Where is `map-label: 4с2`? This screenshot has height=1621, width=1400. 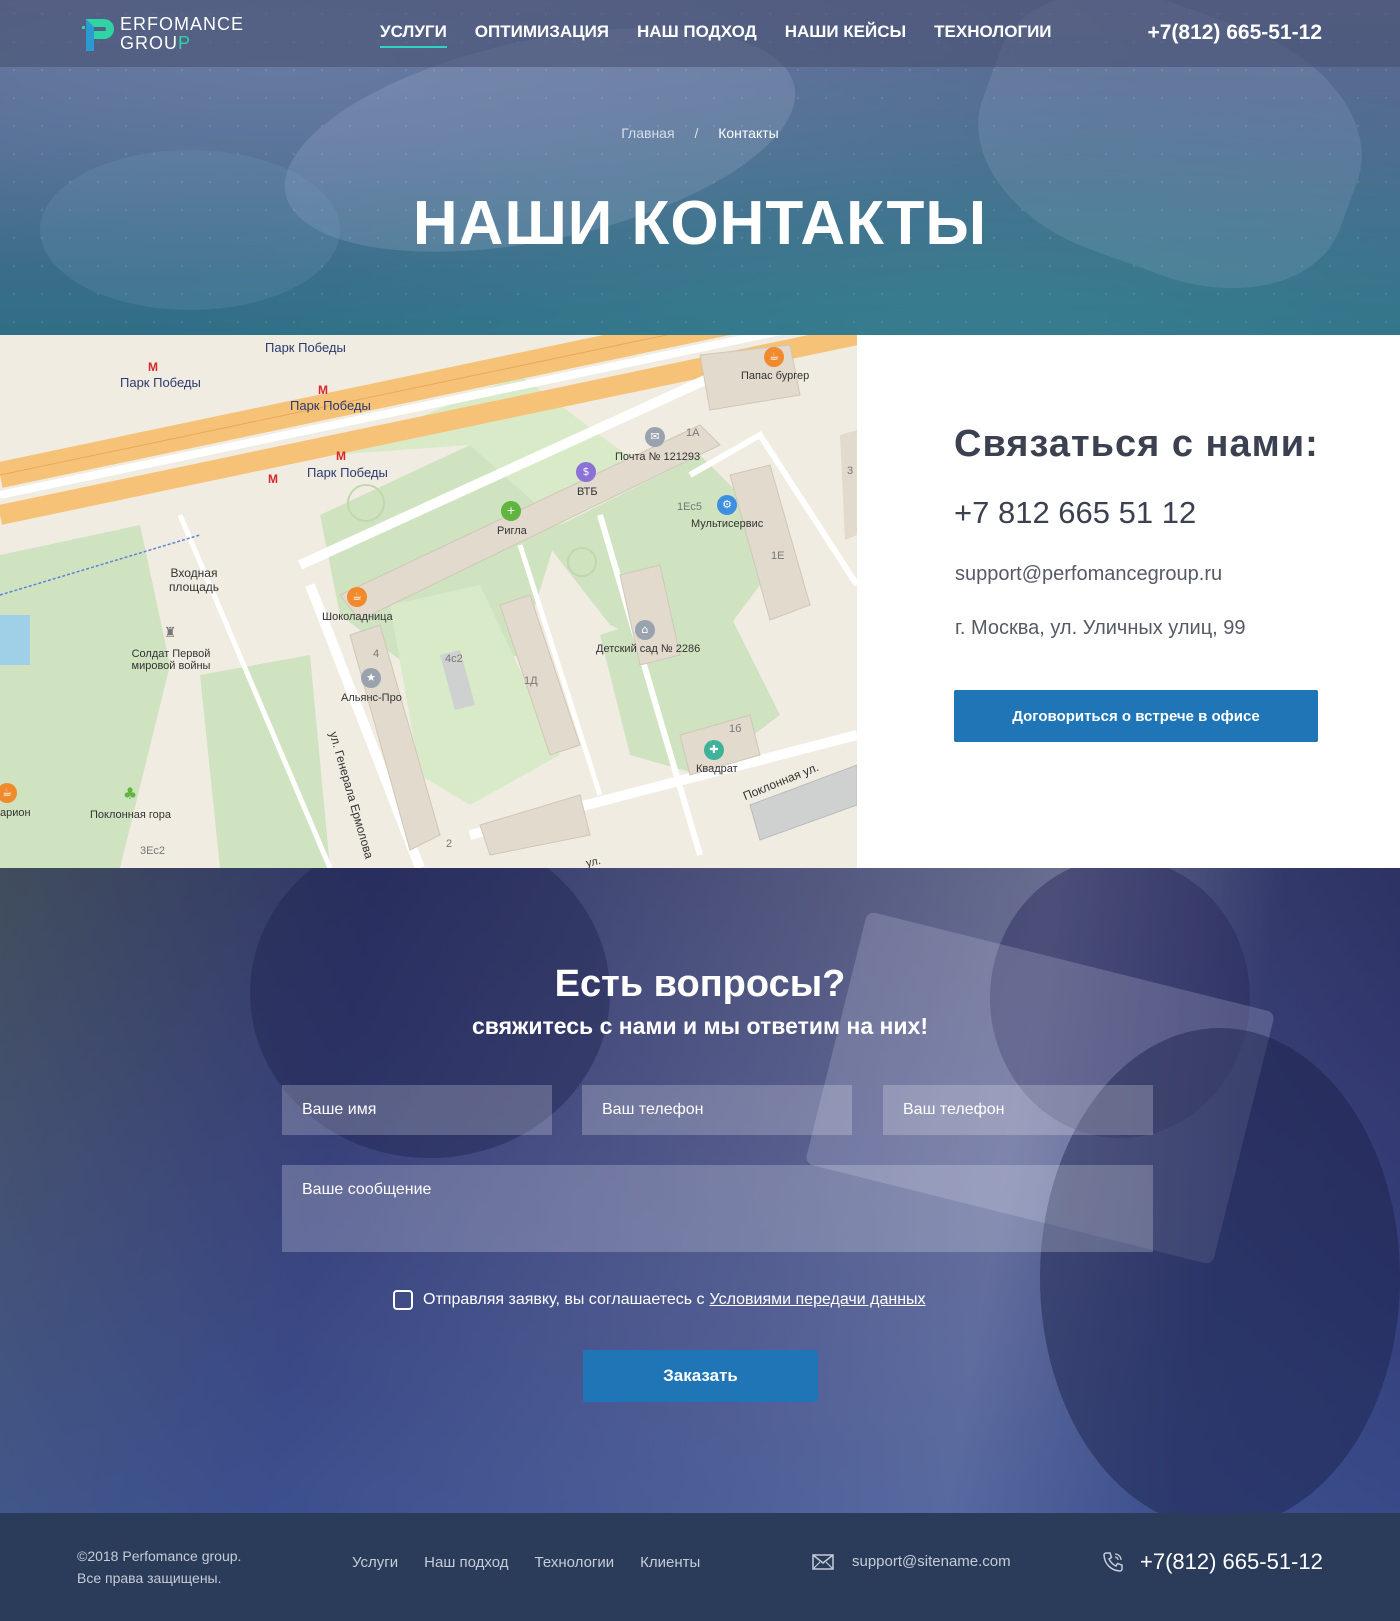
map-label: 4с2 is located at coordinates (454, 659).